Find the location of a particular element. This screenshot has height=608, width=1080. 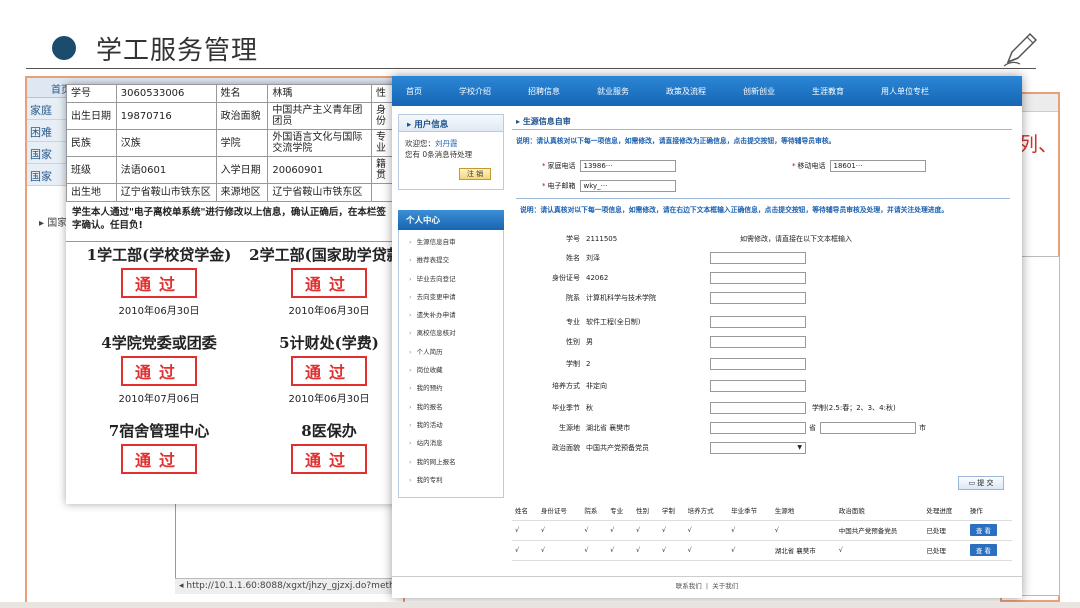

email-row: * 电子邮箱 wky_··· is located at coordinates (609, 186).